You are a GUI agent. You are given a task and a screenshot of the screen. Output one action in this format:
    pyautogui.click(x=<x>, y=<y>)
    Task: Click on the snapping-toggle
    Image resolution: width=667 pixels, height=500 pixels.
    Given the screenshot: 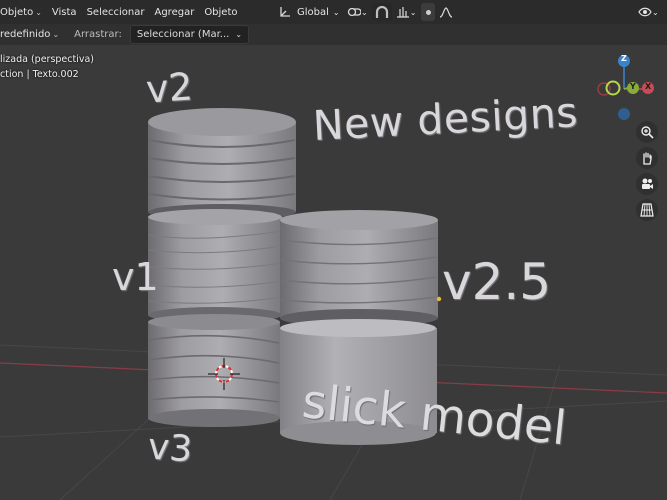 What is the action you would take?
    pyautogui.click(x=381, y=12)
    